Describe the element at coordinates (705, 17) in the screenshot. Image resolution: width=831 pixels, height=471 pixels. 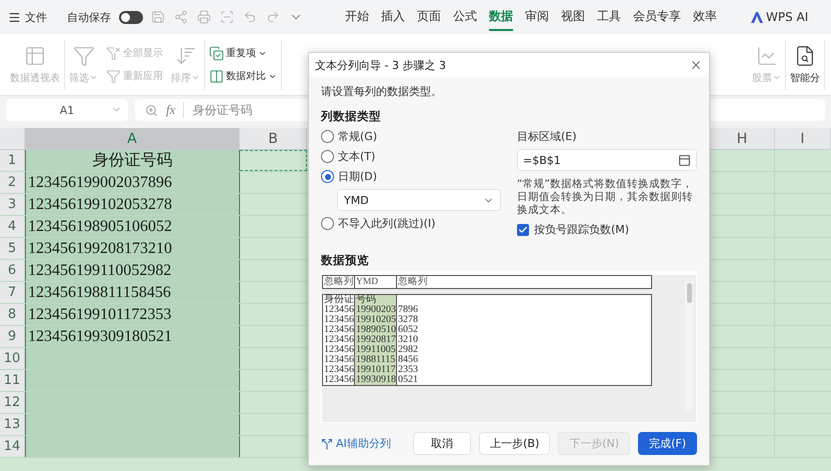
I see `ribbon-tab: 效率` at that location.